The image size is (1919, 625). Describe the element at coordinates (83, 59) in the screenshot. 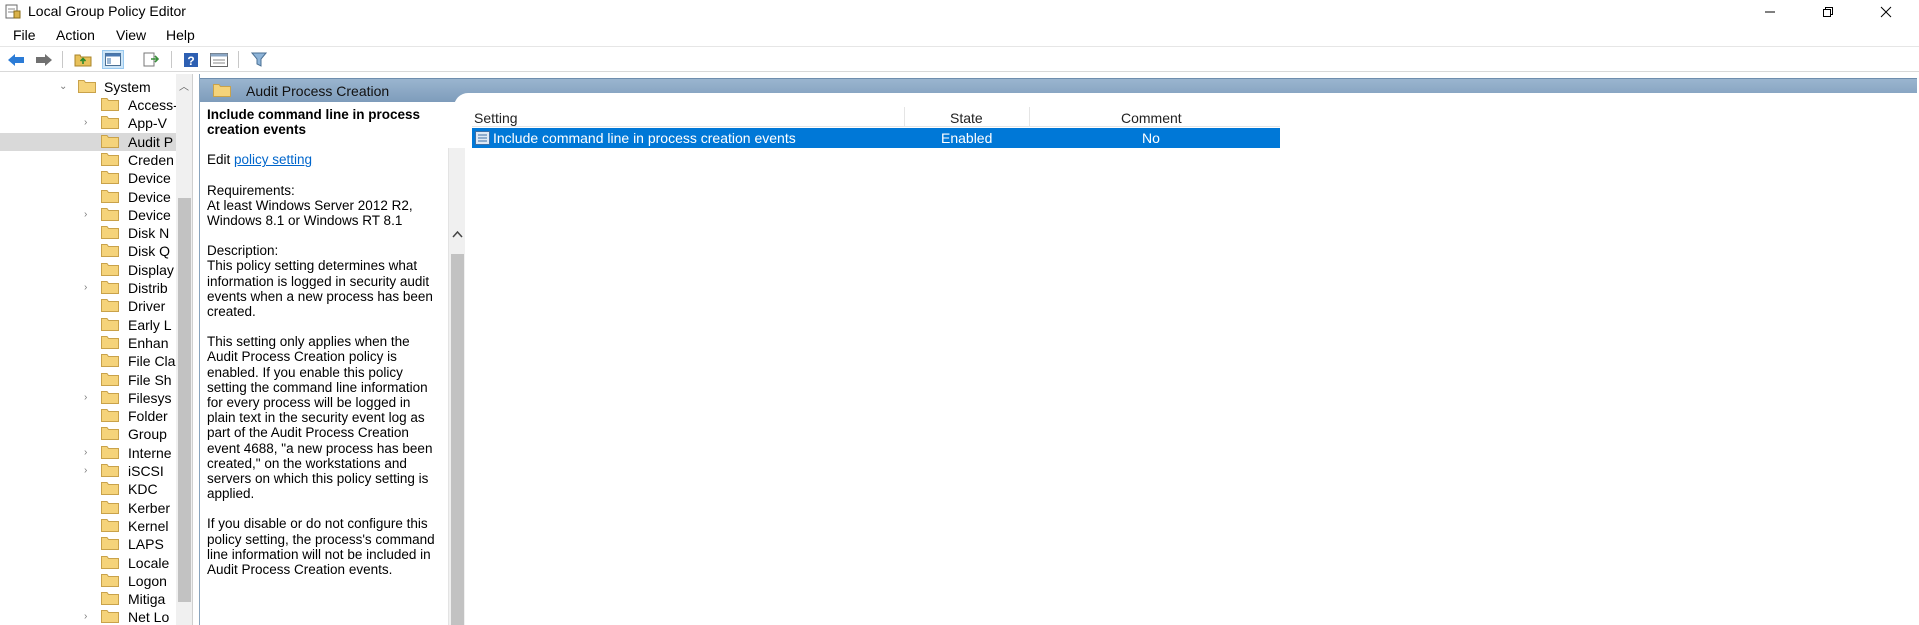

I see `up-one-level-button` at that location.